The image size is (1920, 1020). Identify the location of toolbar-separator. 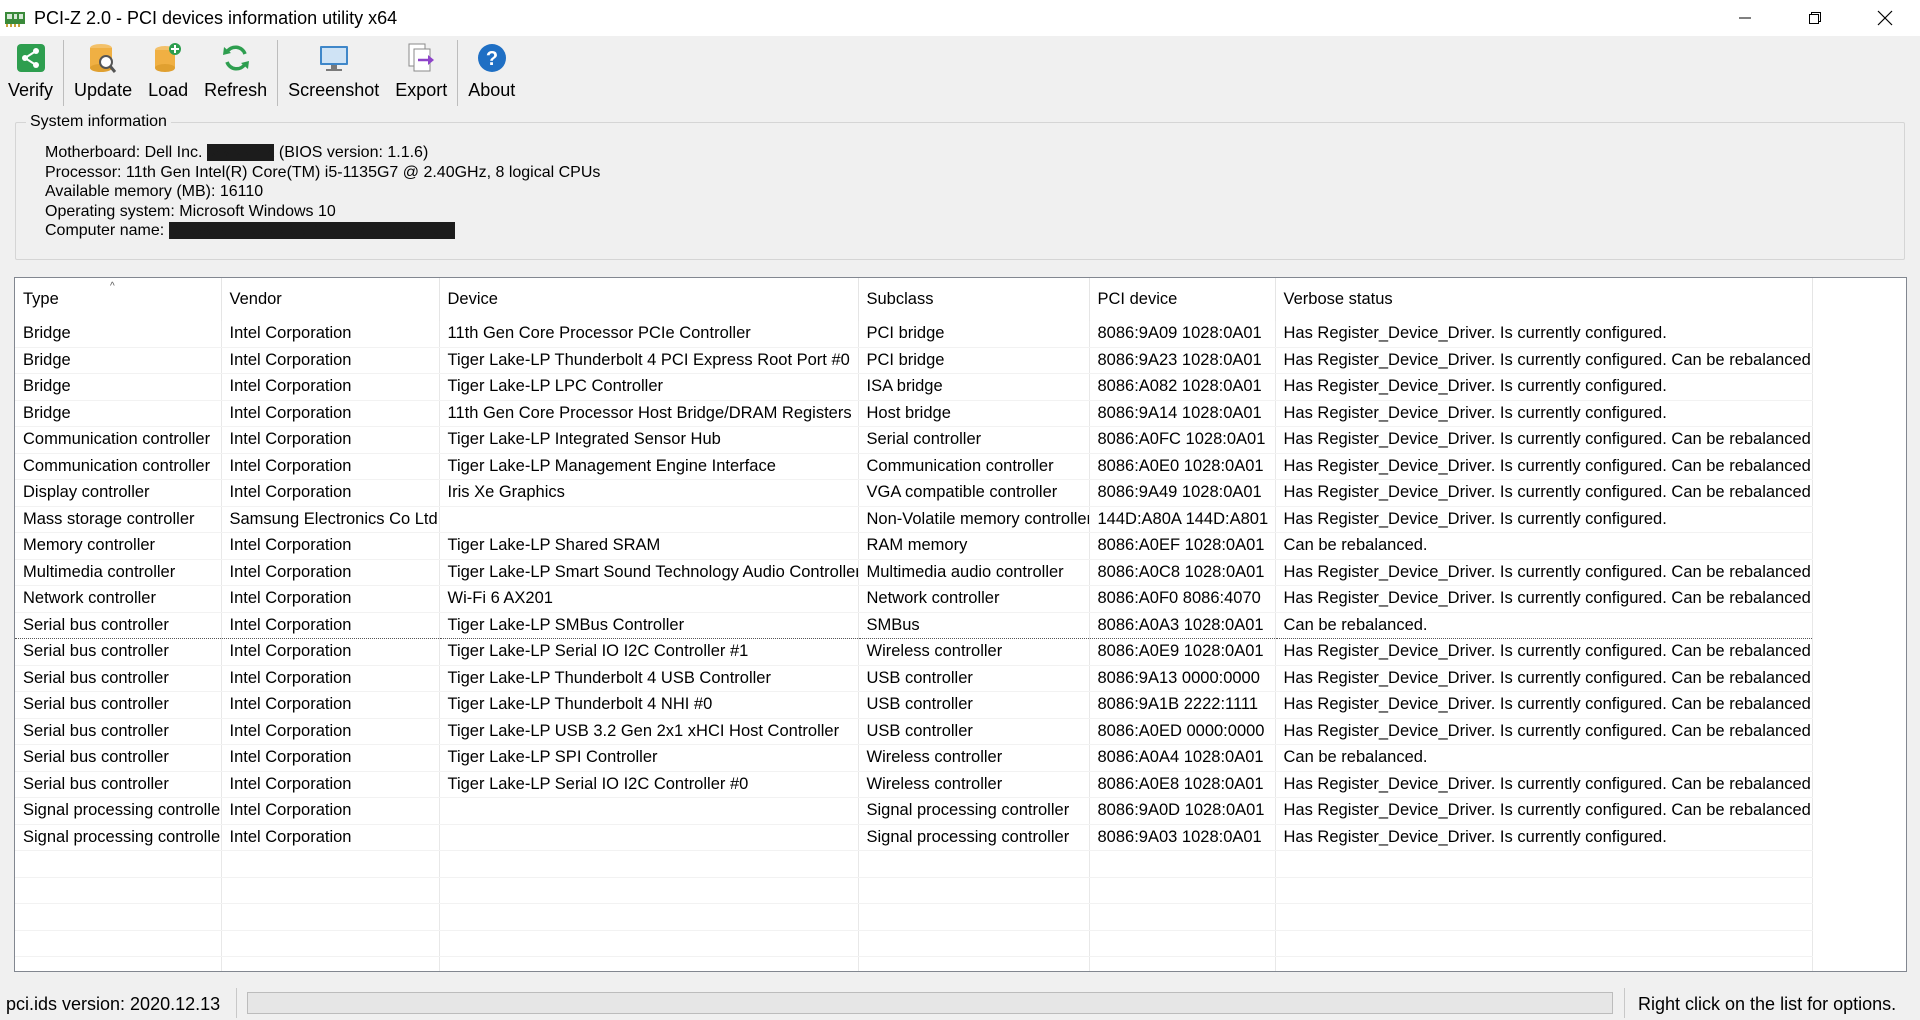
(64, 73).